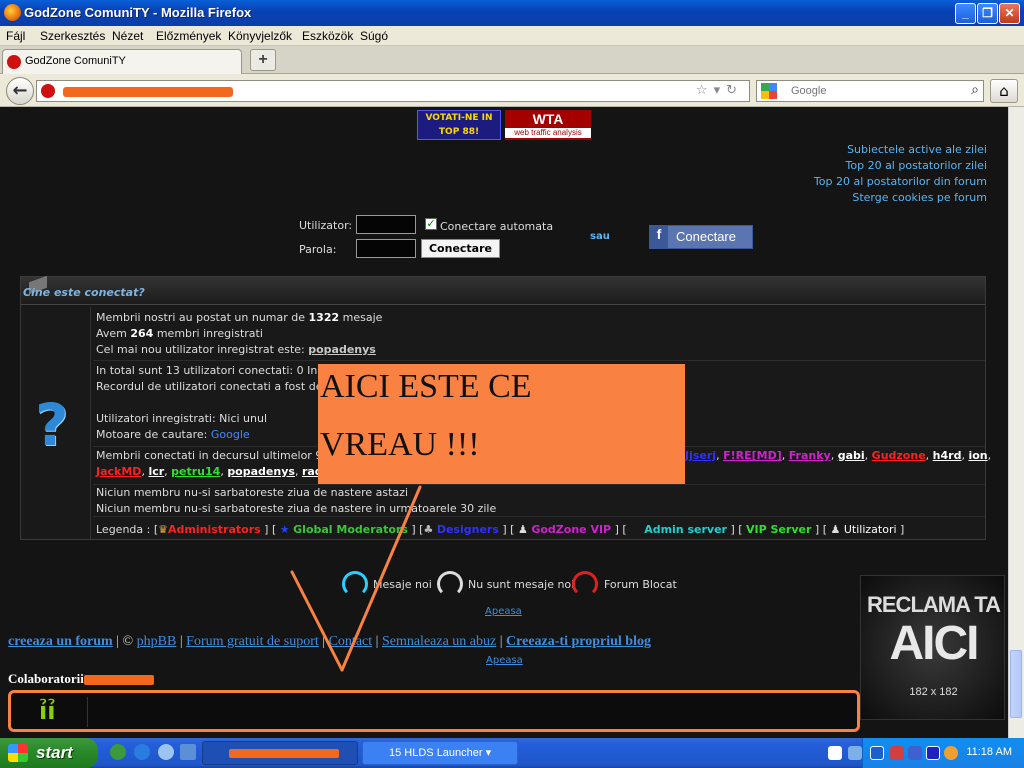 The width and height of the screenshot is (1024, 768). I want to click on link-top20-day: Top 20 al postatorilor zilei, so click(916, 165).